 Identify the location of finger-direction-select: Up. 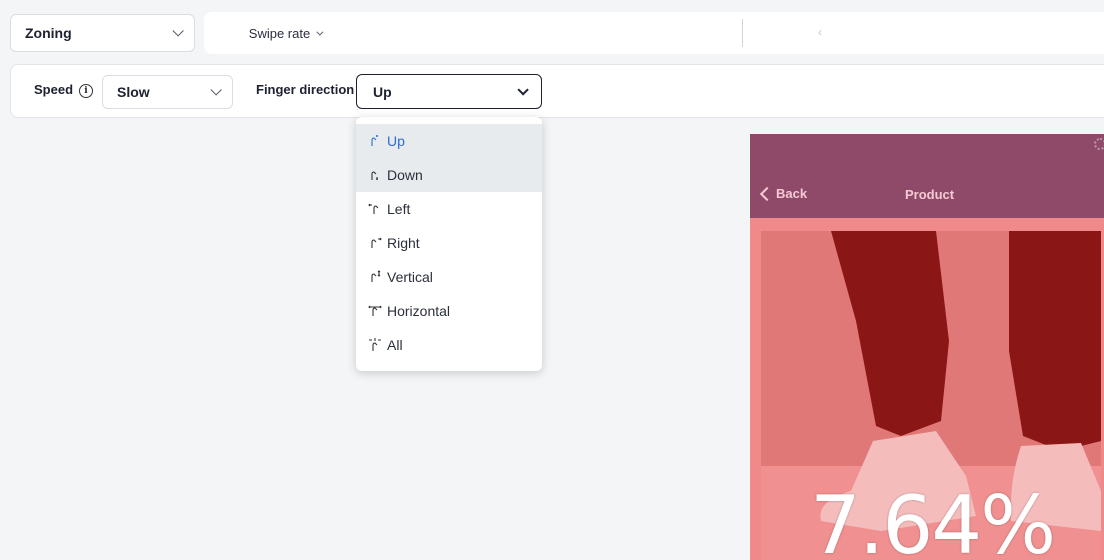
(449, 91).